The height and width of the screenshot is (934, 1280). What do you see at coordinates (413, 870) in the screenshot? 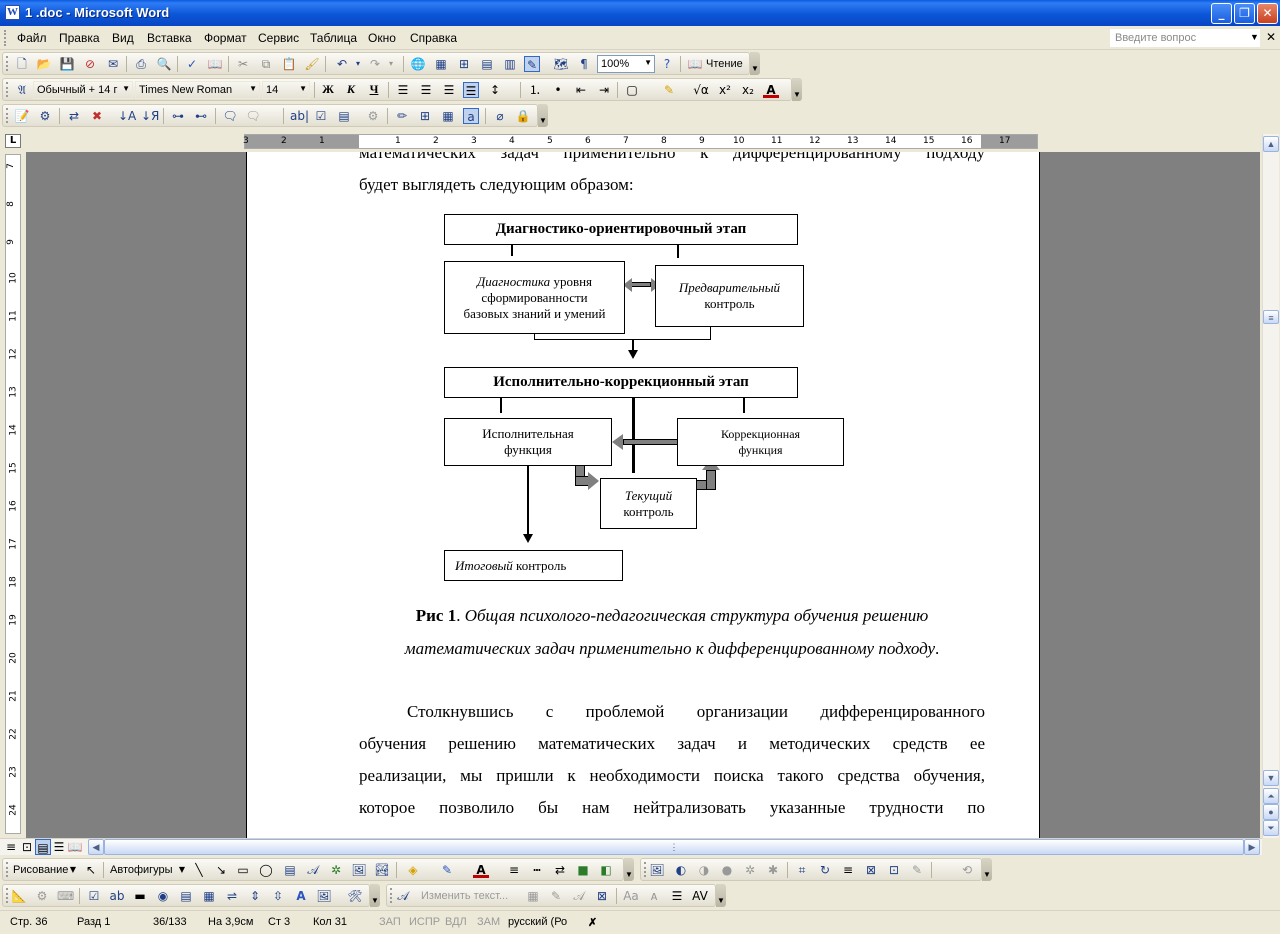
I see `fill-color-icon: ◈` at bounding box center [413, 870].